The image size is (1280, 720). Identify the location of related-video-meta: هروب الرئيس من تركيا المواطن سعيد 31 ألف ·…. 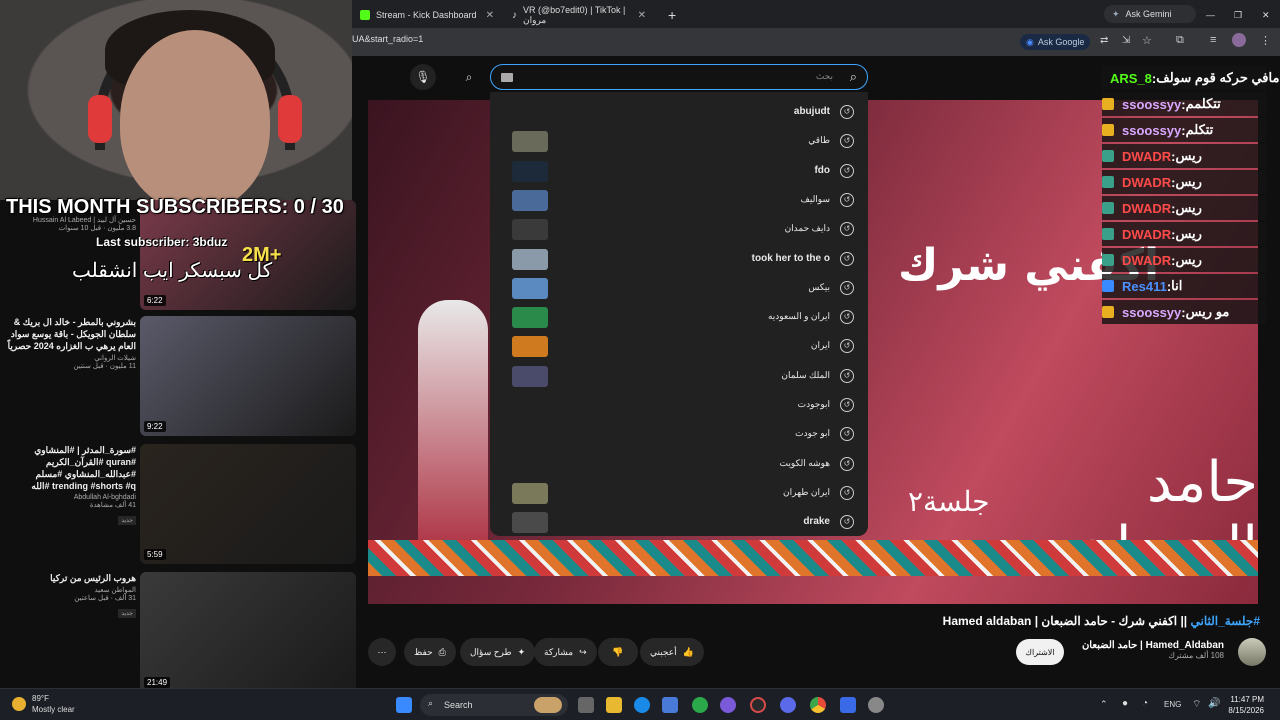
(71, 596).